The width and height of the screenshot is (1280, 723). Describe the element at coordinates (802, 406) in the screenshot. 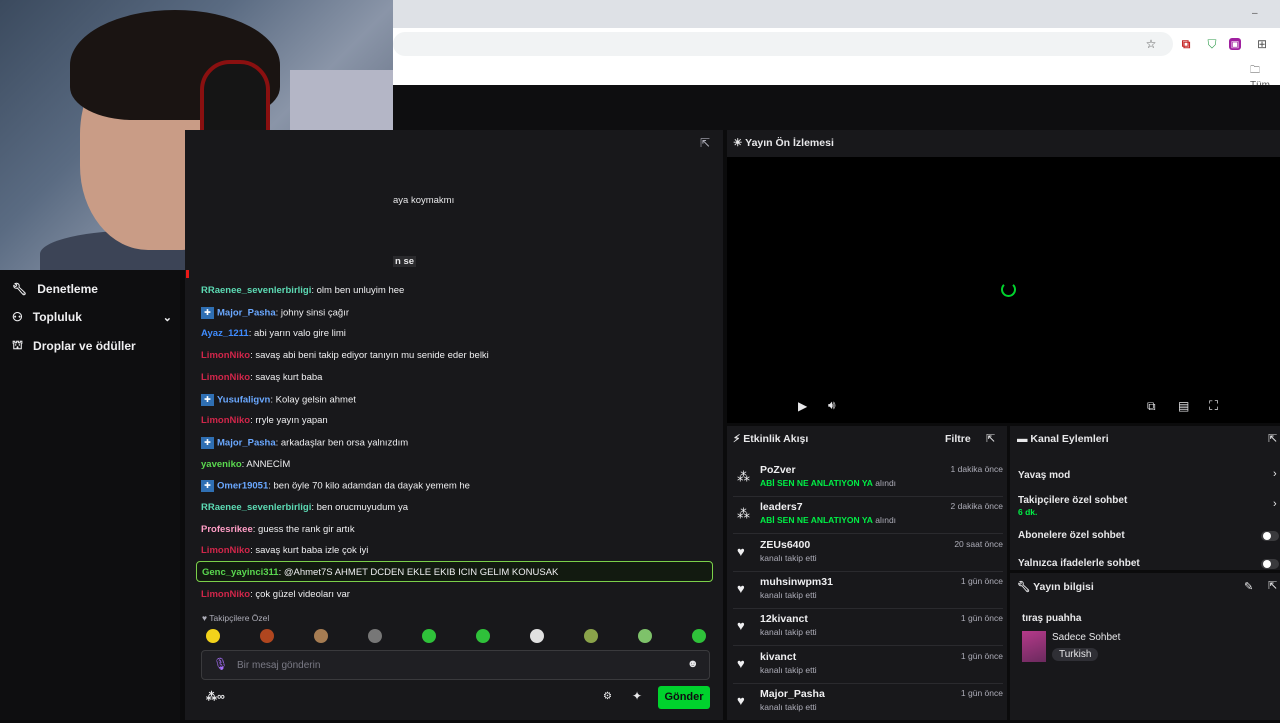

I see `play-icon: ▶` at that location.